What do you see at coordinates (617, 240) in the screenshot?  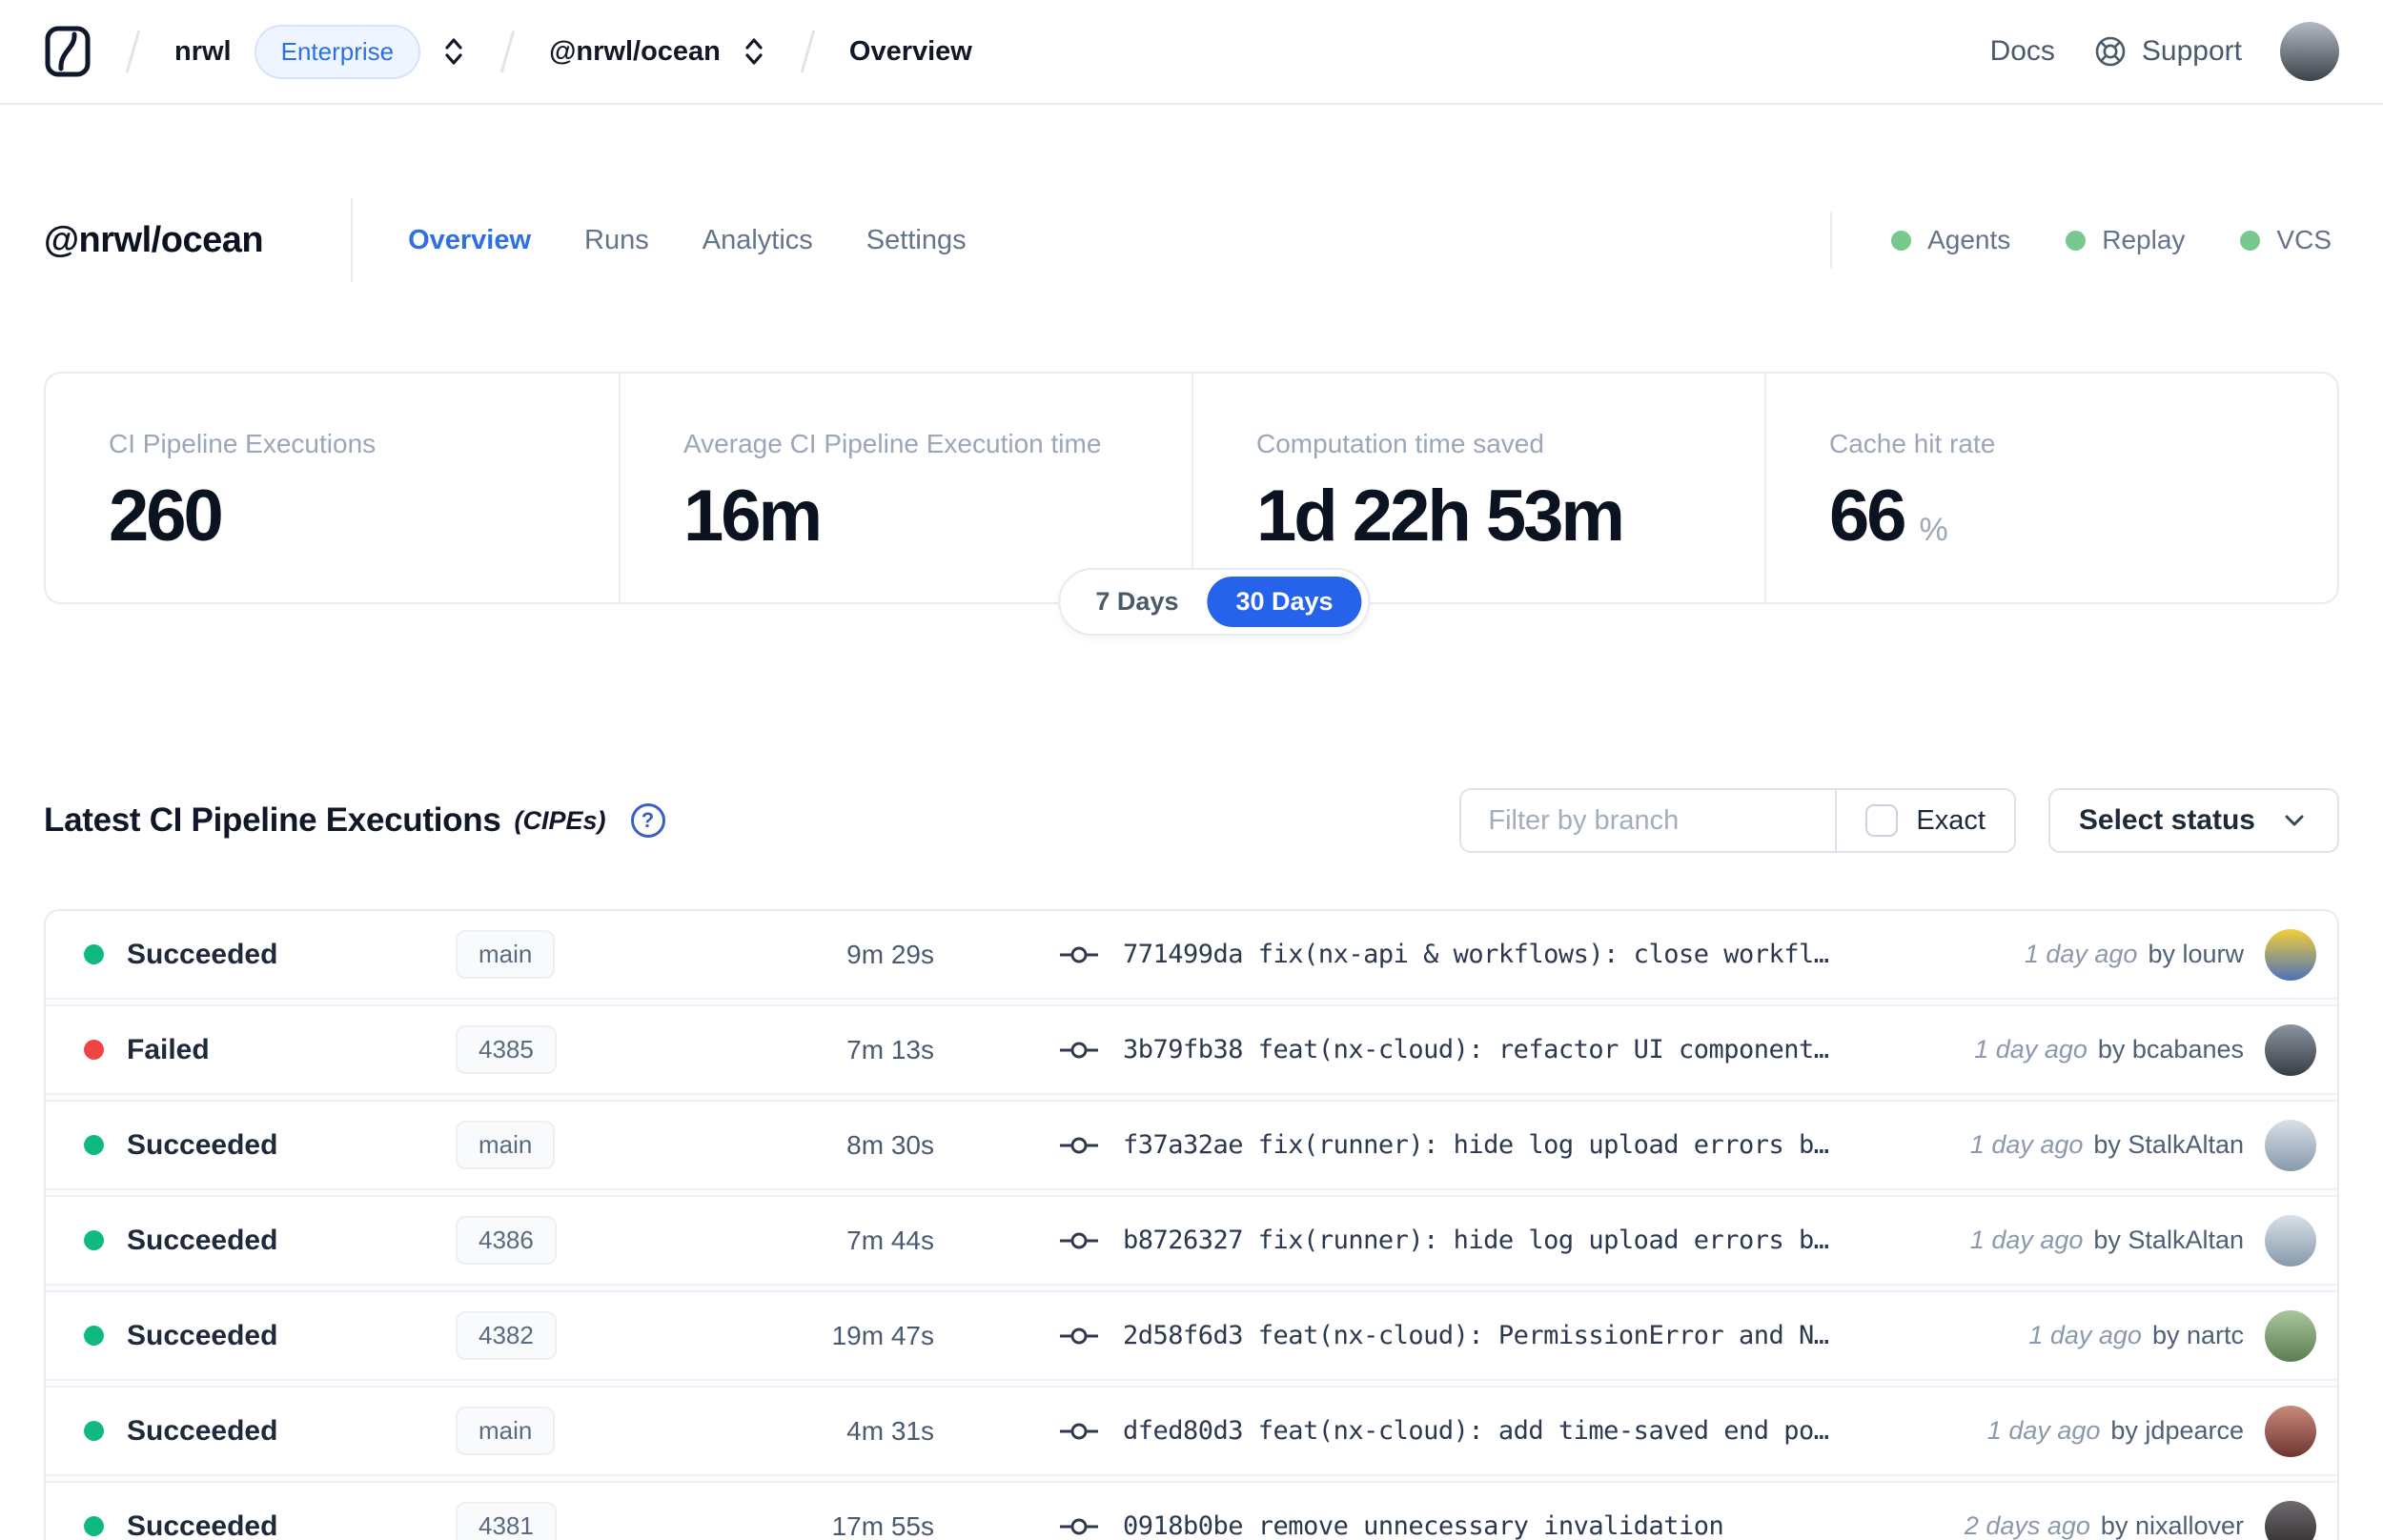 I see `tab-runs: Runs` at bounding box center [617, 240].